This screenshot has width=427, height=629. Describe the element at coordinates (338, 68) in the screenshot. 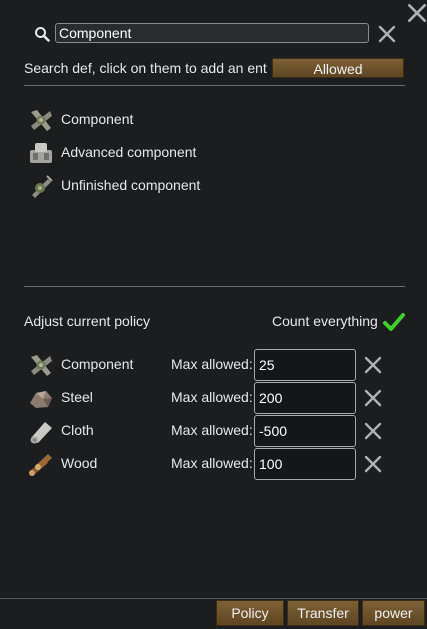

I see `allowed-mode-button: Allowed` at that location.